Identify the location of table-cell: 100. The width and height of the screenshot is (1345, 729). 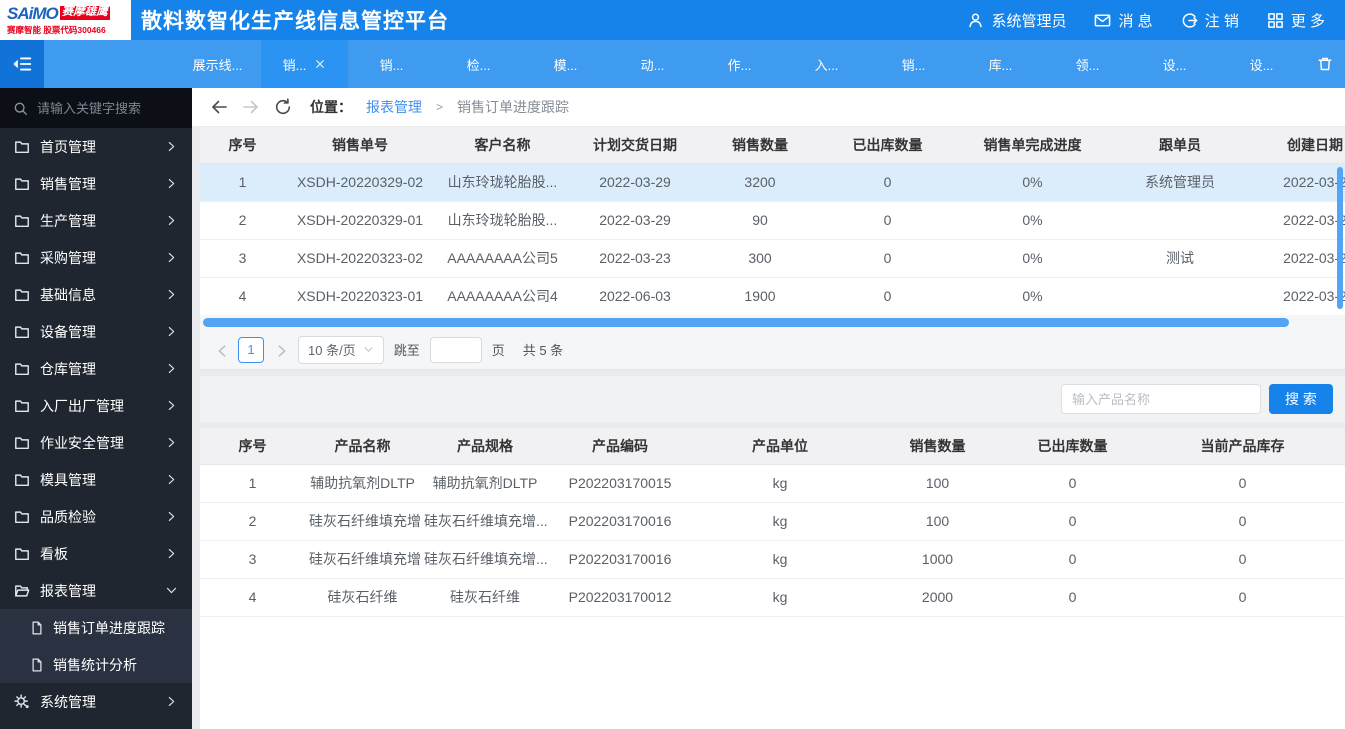
(937, 483).